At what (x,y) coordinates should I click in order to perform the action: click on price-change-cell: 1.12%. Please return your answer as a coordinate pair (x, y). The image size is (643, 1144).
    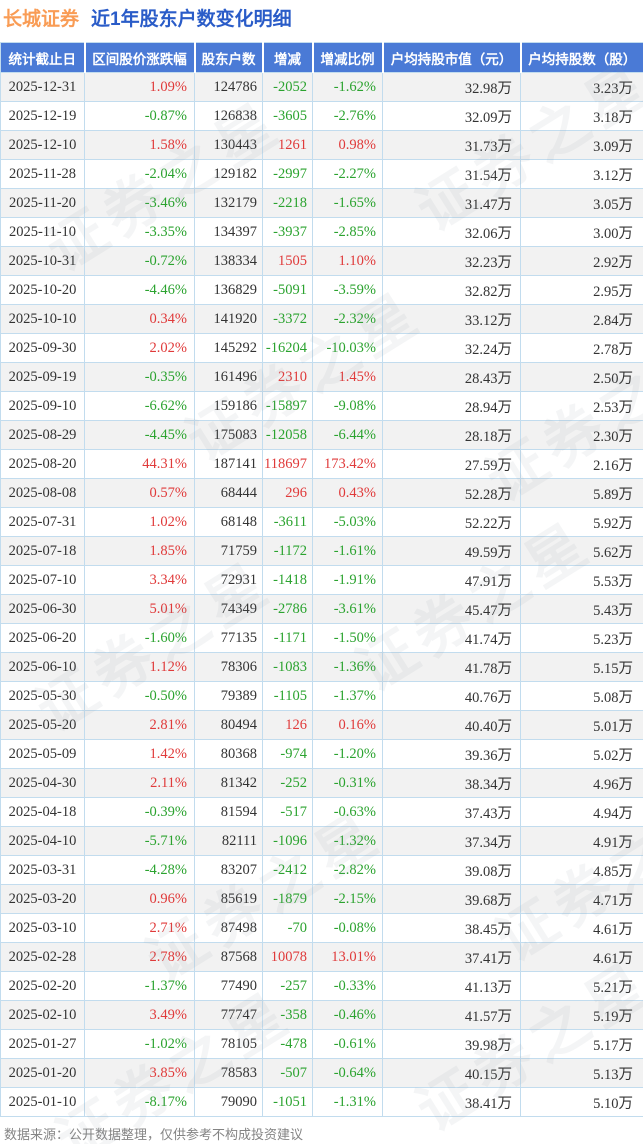
    Looking at the image, I should click on (139, 667).